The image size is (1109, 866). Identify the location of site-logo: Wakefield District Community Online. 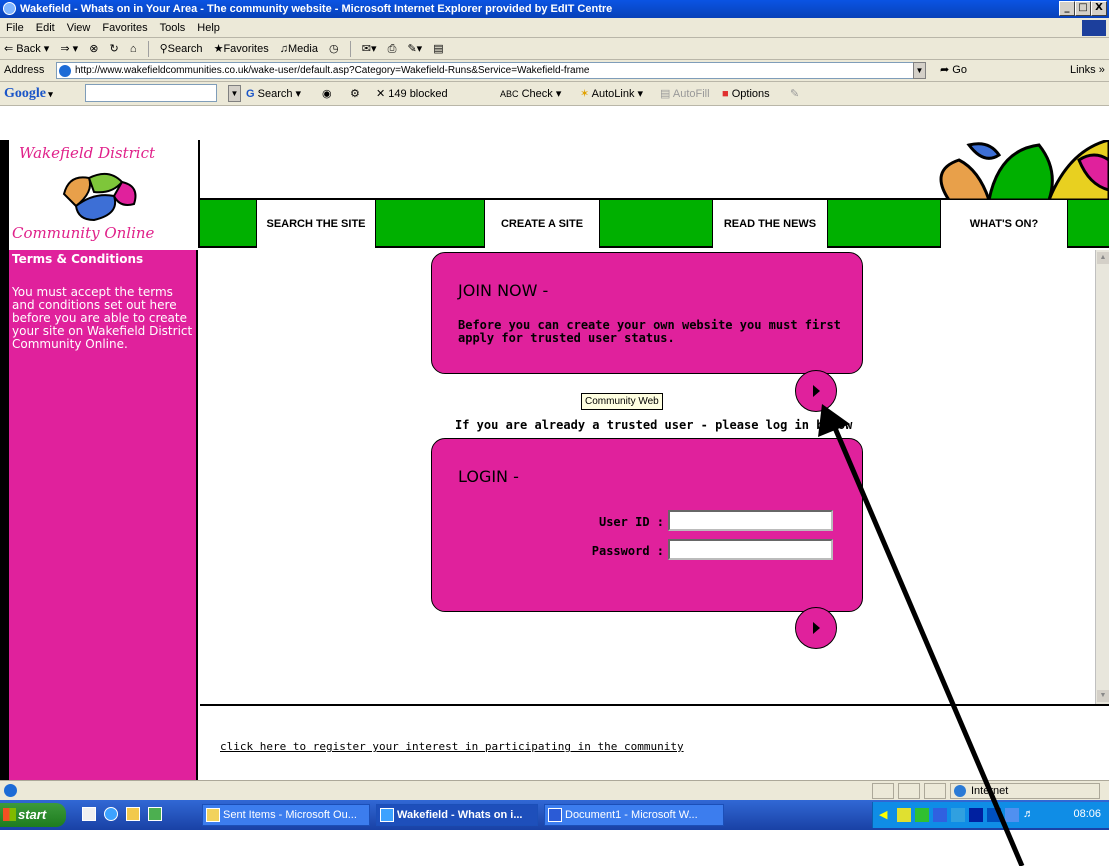
(103, 193).